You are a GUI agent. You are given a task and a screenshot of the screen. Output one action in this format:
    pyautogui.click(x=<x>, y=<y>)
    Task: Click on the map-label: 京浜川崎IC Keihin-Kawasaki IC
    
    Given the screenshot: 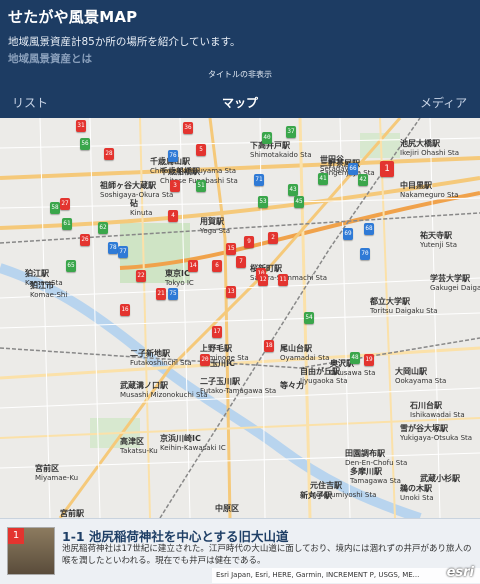 What is the action you would take?
    pyautogui.click(x=193, y=442)
    